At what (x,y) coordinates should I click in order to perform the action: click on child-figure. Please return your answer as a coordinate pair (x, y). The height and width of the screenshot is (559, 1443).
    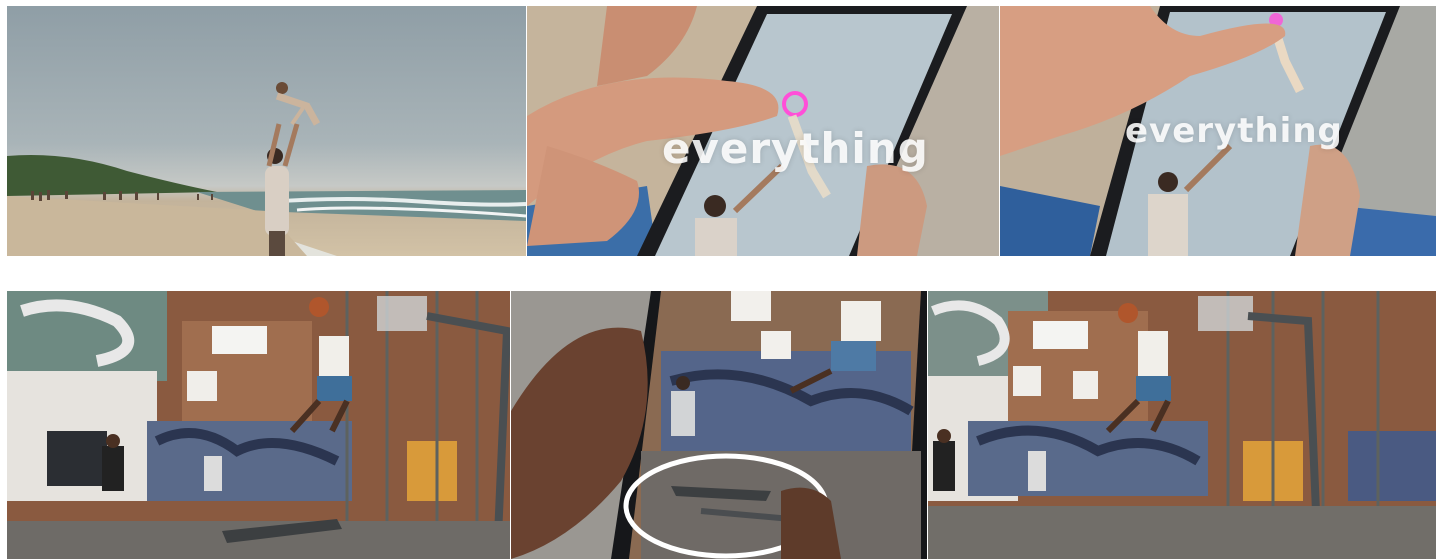
    Looking at the image, I should click on (298, 104).